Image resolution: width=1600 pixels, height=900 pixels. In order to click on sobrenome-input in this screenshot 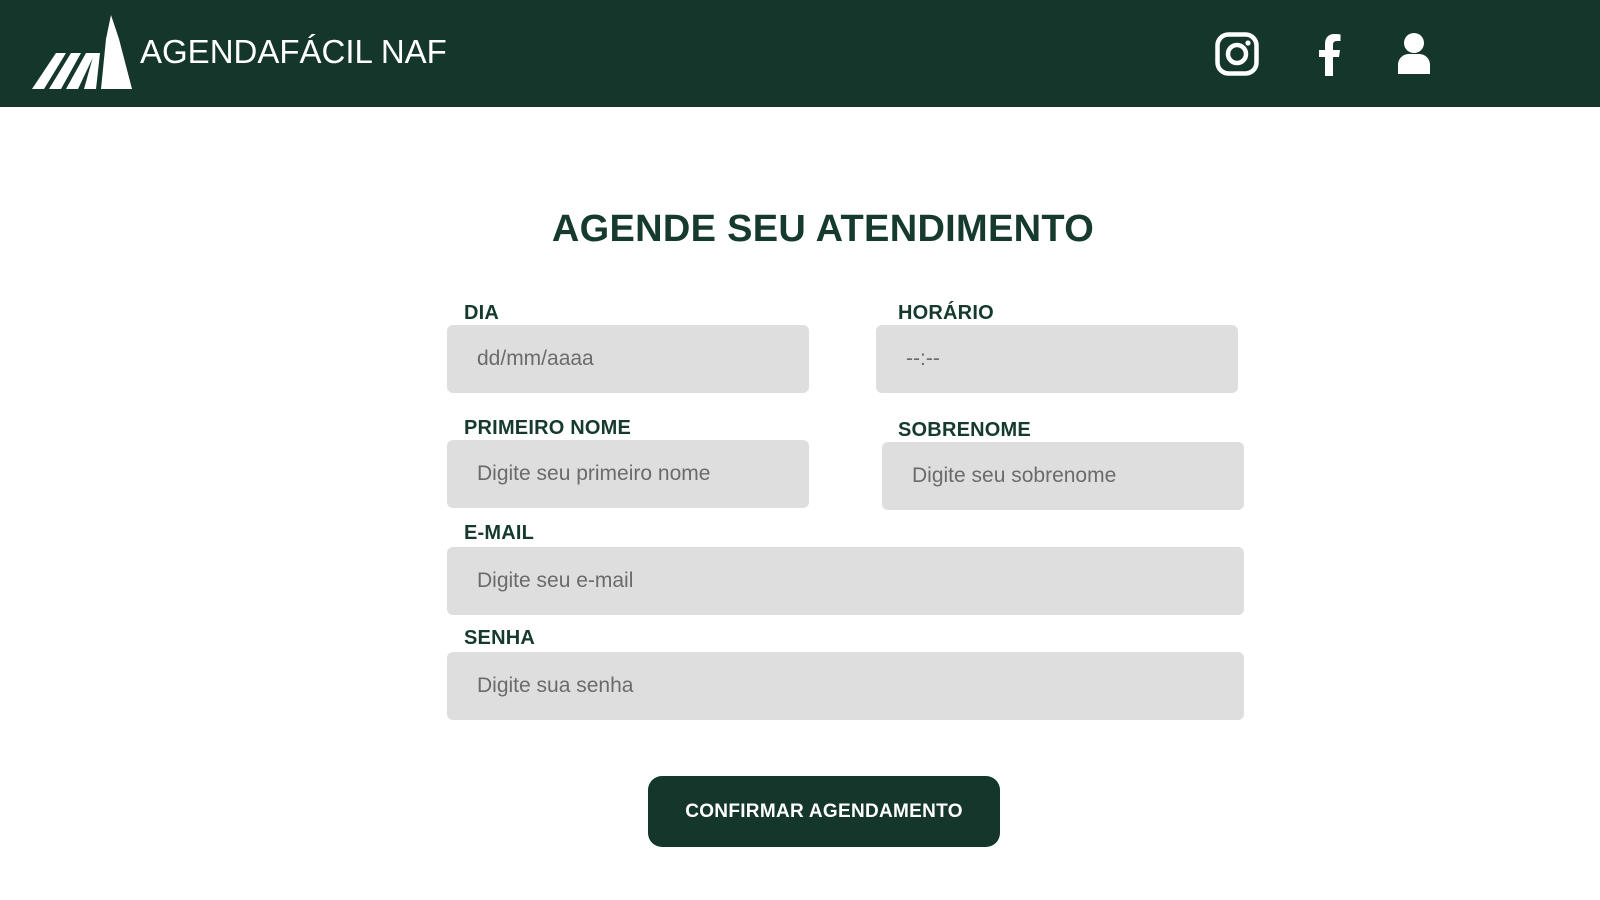, I will do `click(1063, 476)`.